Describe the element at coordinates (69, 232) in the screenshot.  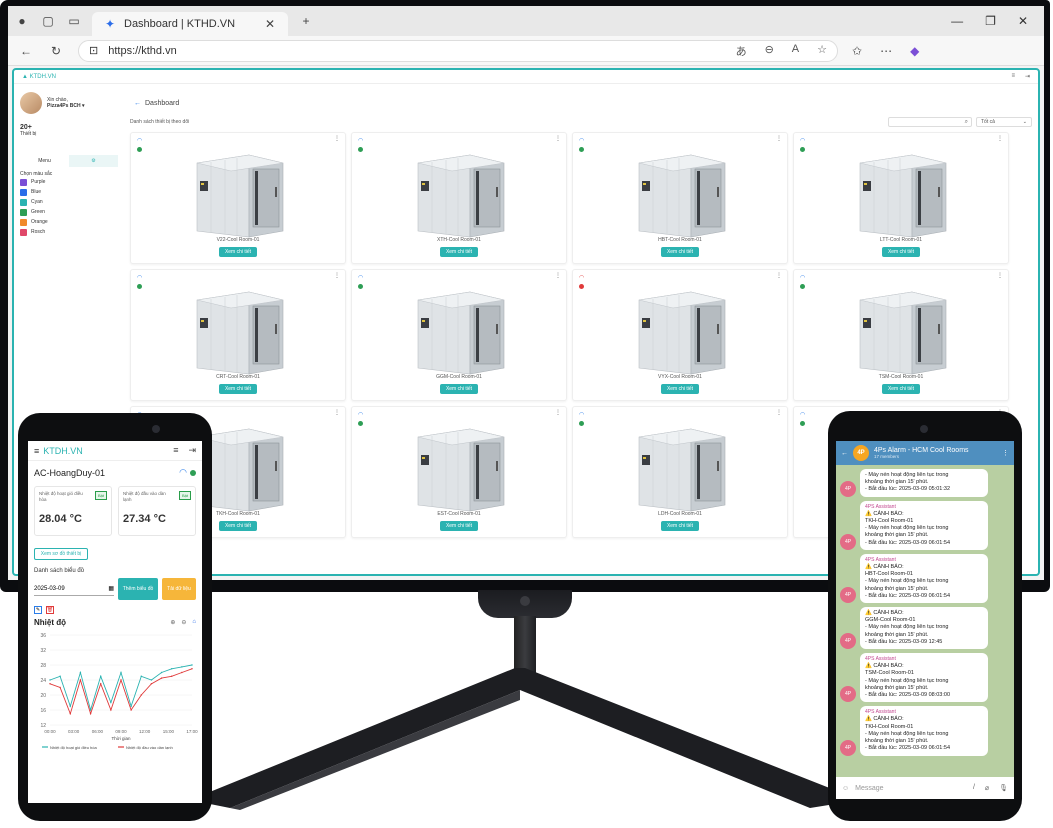
I see `color-option: Rosch` at that location.